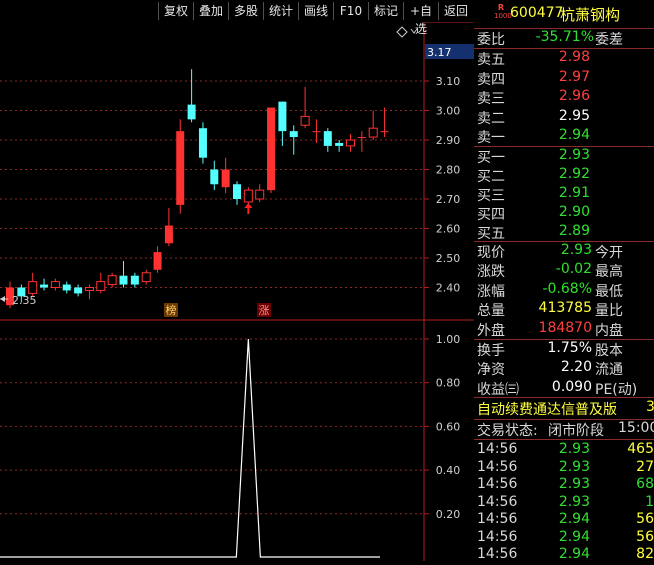 This screenshot has width=654, height=565. I want to click on buy-row: 买一 2.93, so click(564, 156).